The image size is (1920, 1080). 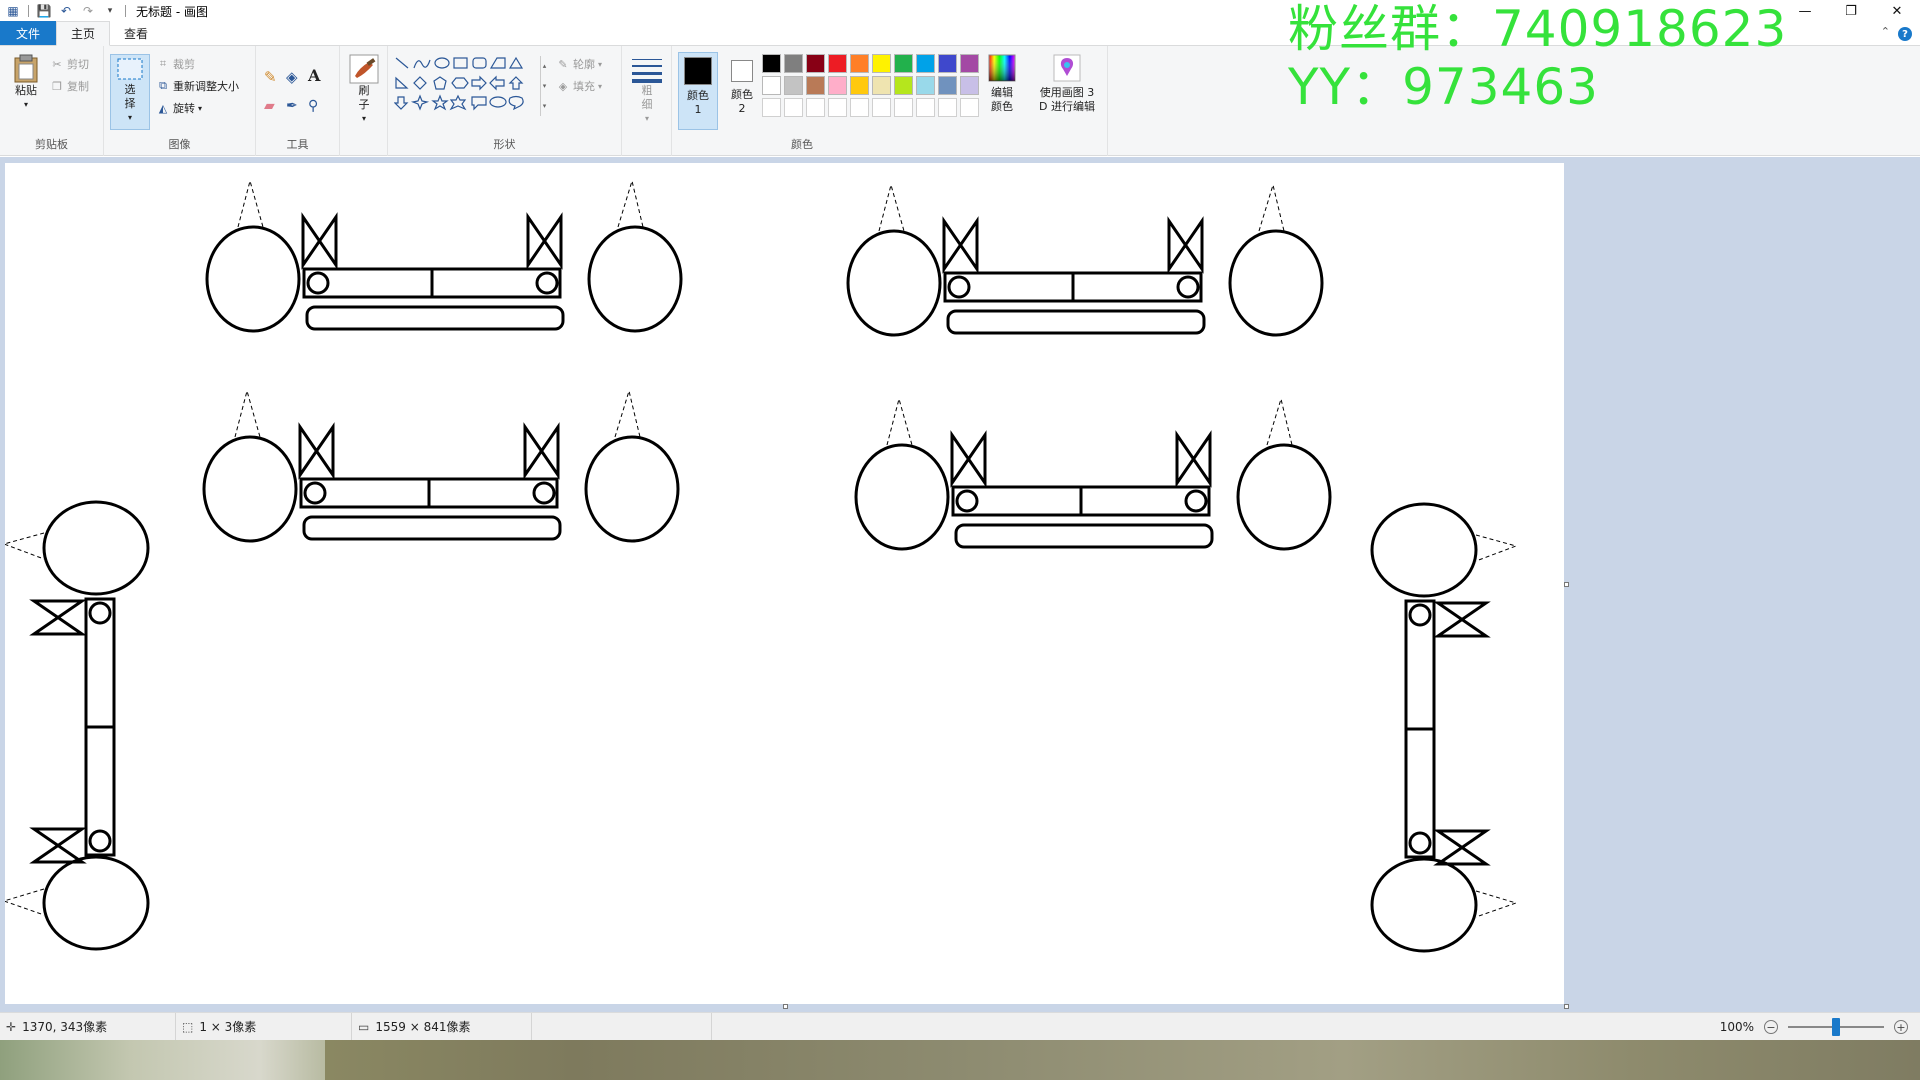 I want to click on undo-icon: ↶, so click(x=66, y=11).